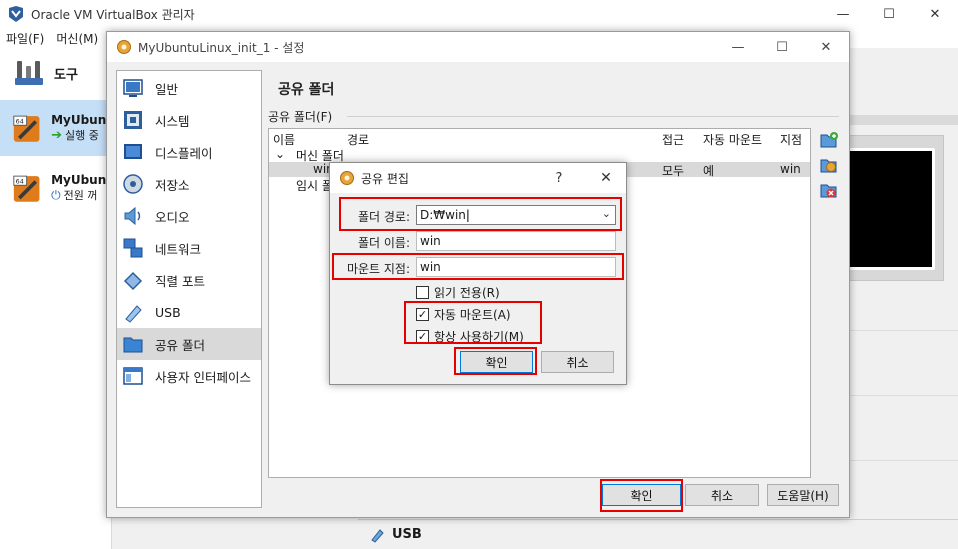  I want to click on settings-ok-button: 확인, so click(641, 495).